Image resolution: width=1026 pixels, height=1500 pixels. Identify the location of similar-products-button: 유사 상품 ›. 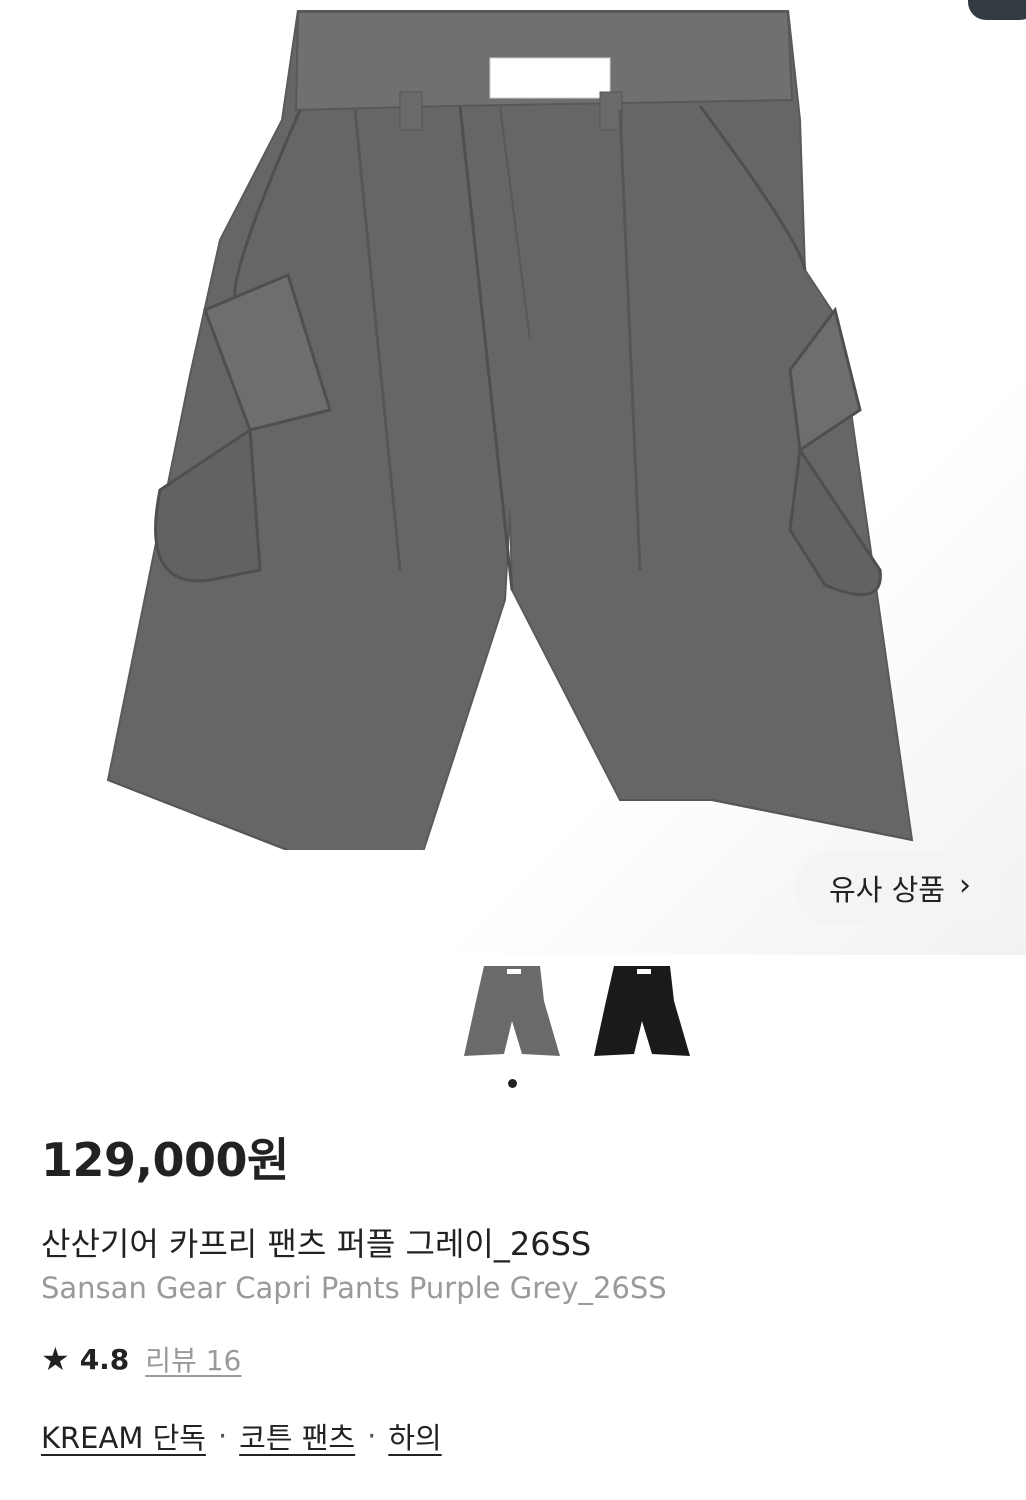
(900, 888).